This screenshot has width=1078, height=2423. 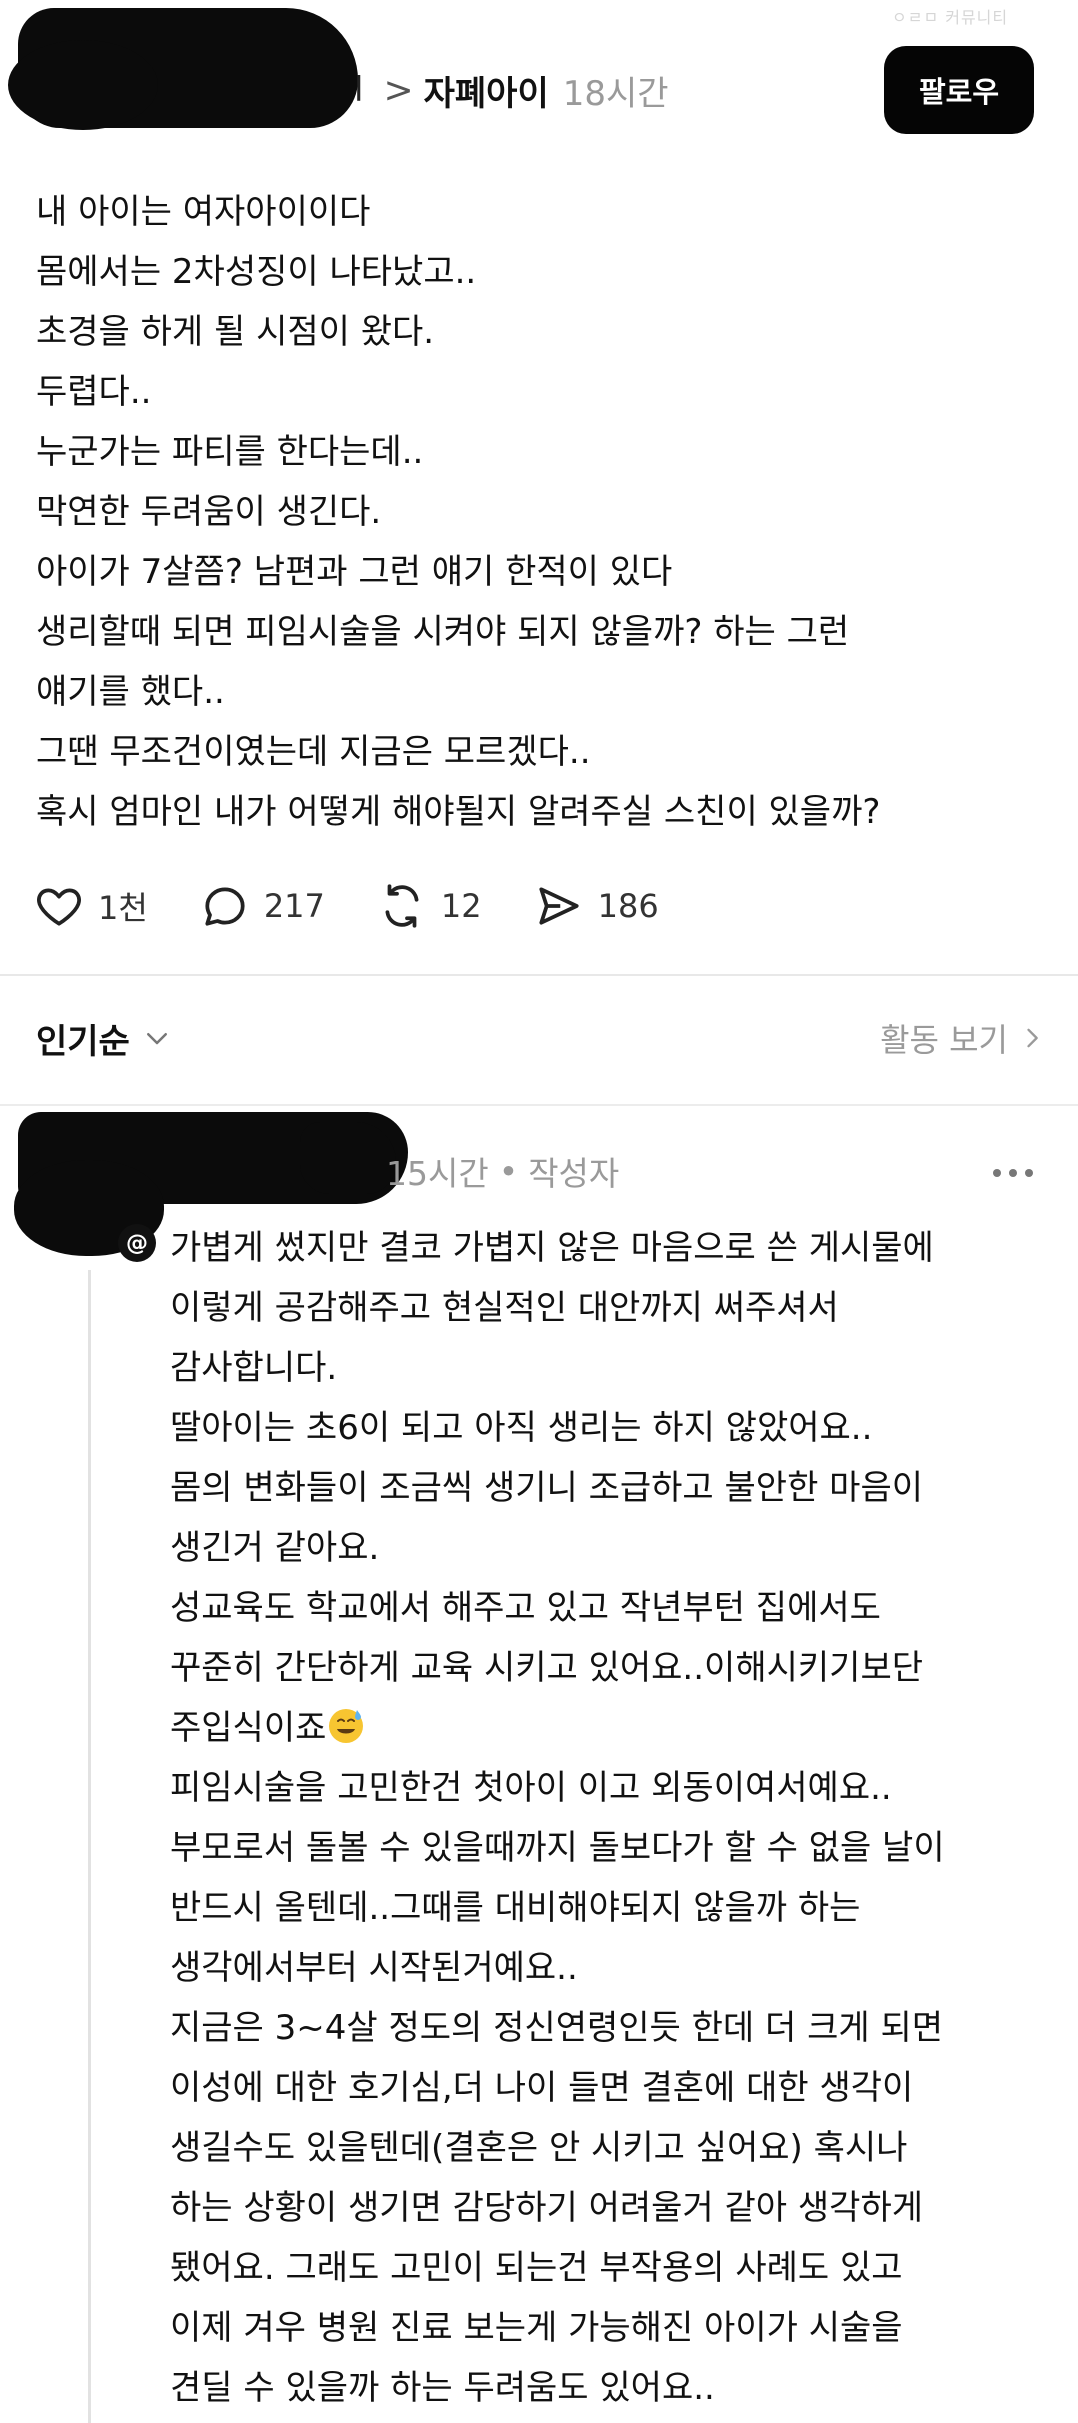 I want to click on reply-line: 몸의 변화들이 조금씩 생기니 조급하고 불안한 마음이, so click(x=547, y=1488).